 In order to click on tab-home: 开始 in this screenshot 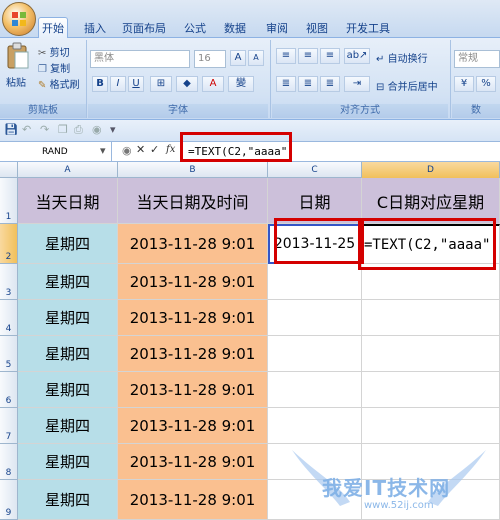, I will do `click(53, 28)`.